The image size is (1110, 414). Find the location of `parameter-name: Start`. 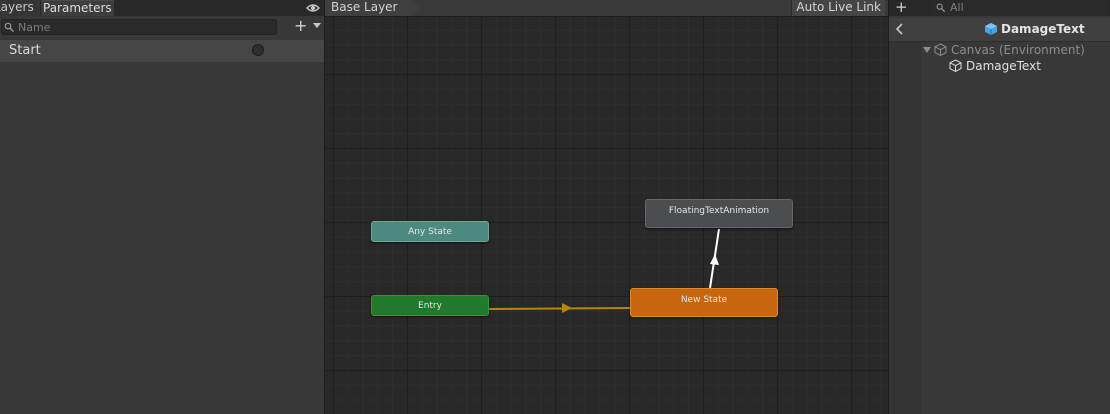

parameter-name: Start is located at coordinates (25, 50).